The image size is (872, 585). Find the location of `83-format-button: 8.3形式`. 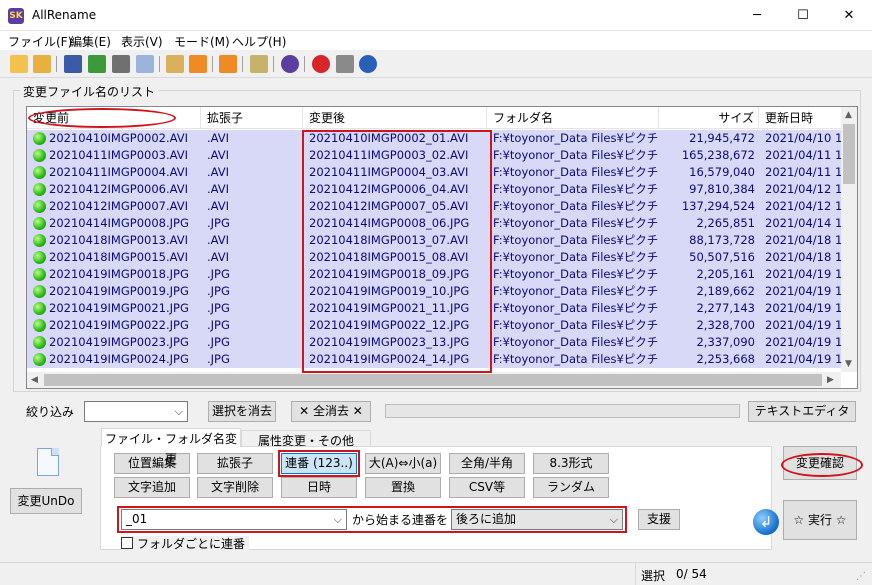

83-format-button: 8.3形式 is located at coordinates (571, 463).